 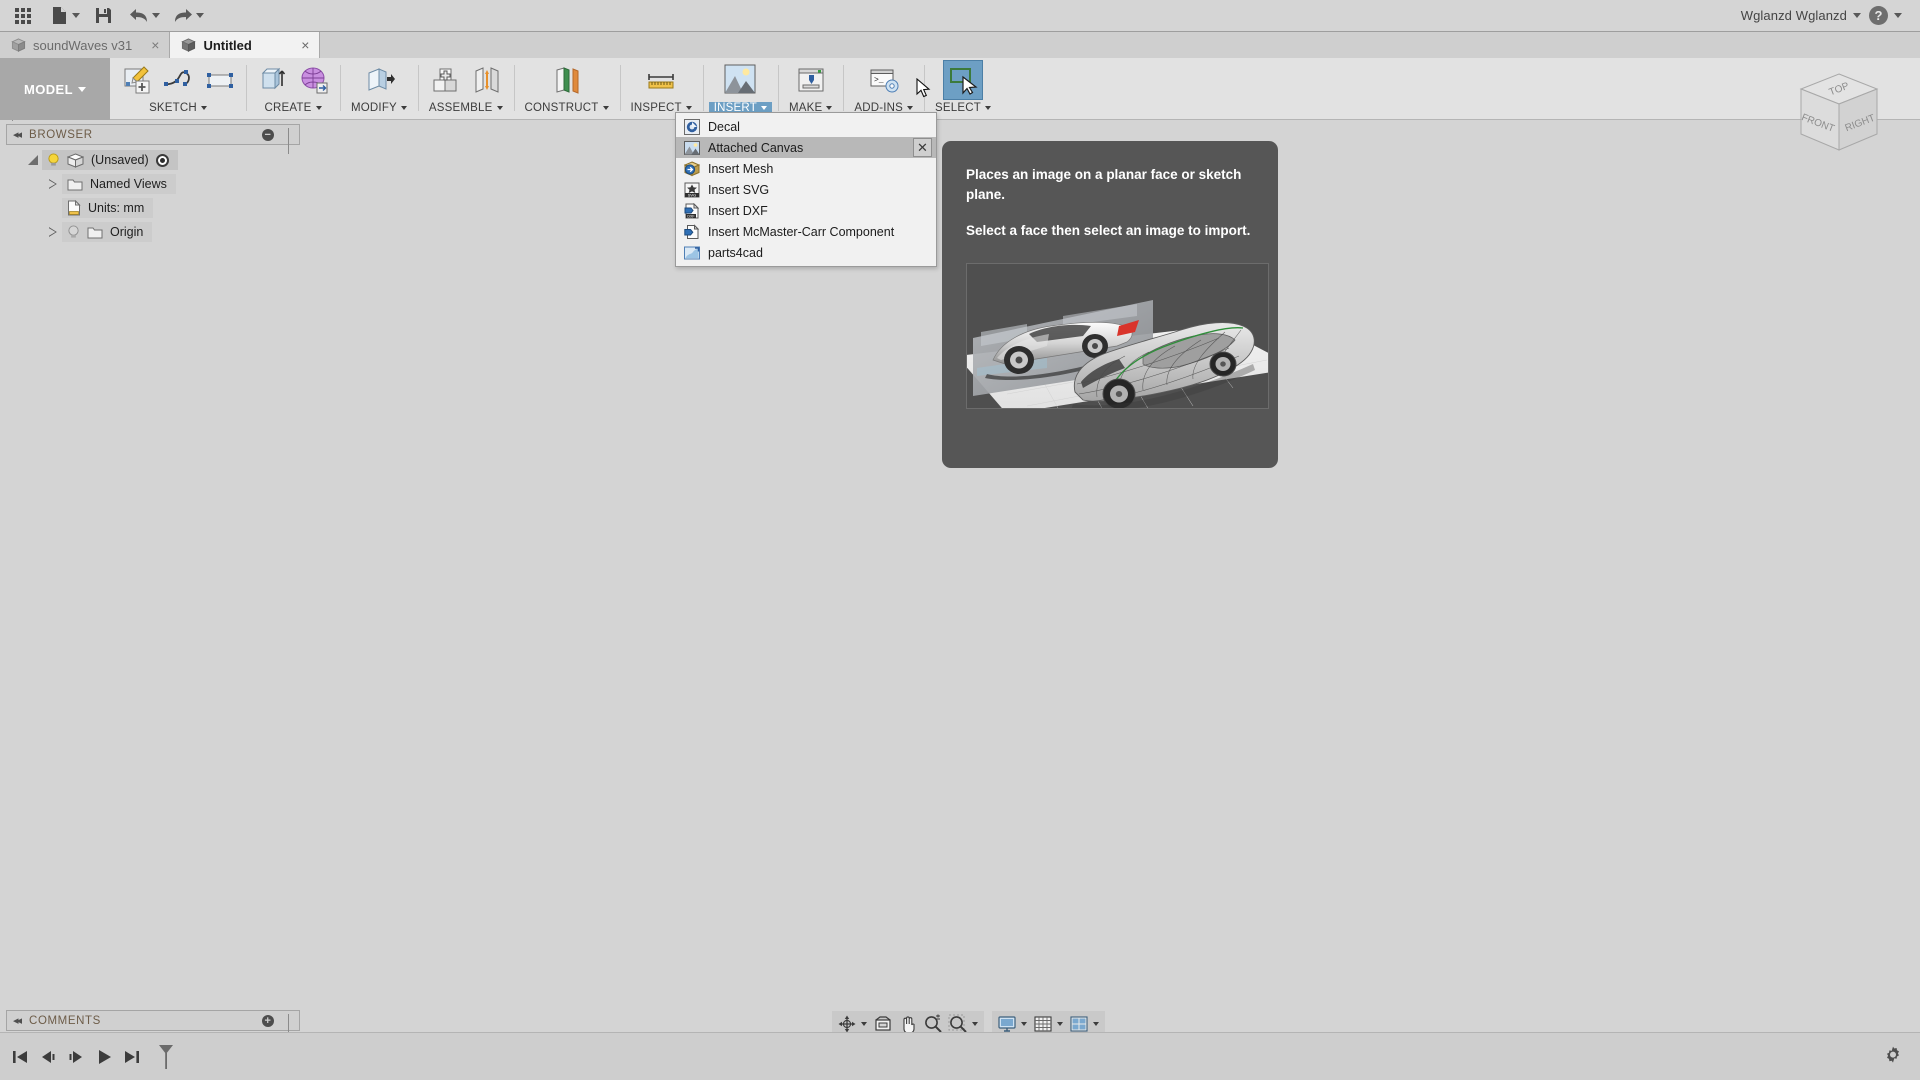 What do you see at coordinates (314, 80) in the screenshot?
I see `create-form-icon` at bounding box center [314, 80].